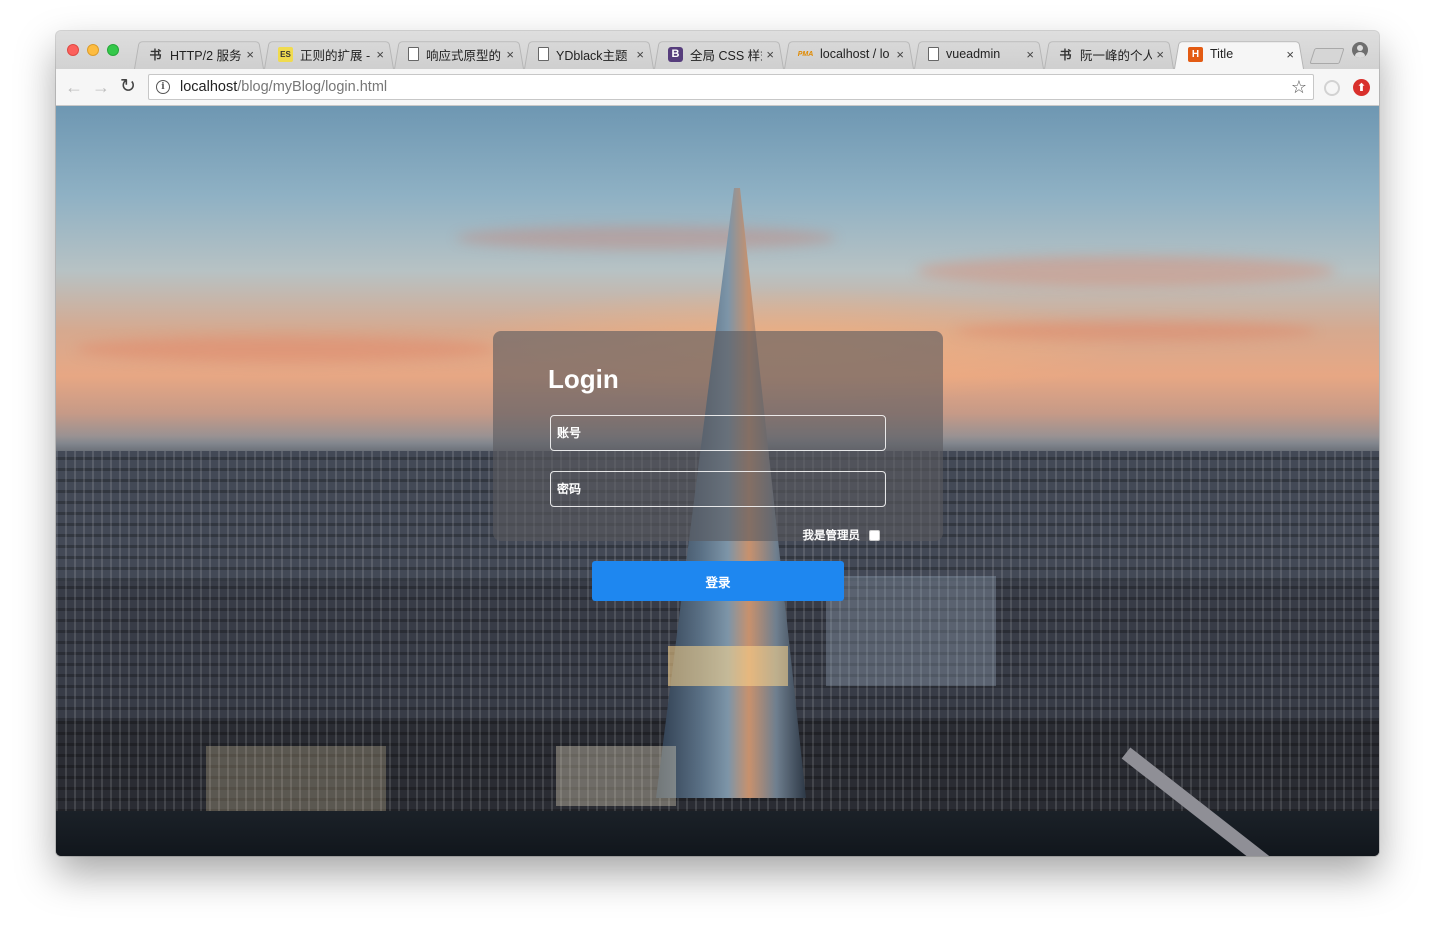 This screenshot has height=936, width=1435. What do you see at coordinates (1360, 50) in the screenshot?
I see `profile-icon` at bounding box center [1360, 50].